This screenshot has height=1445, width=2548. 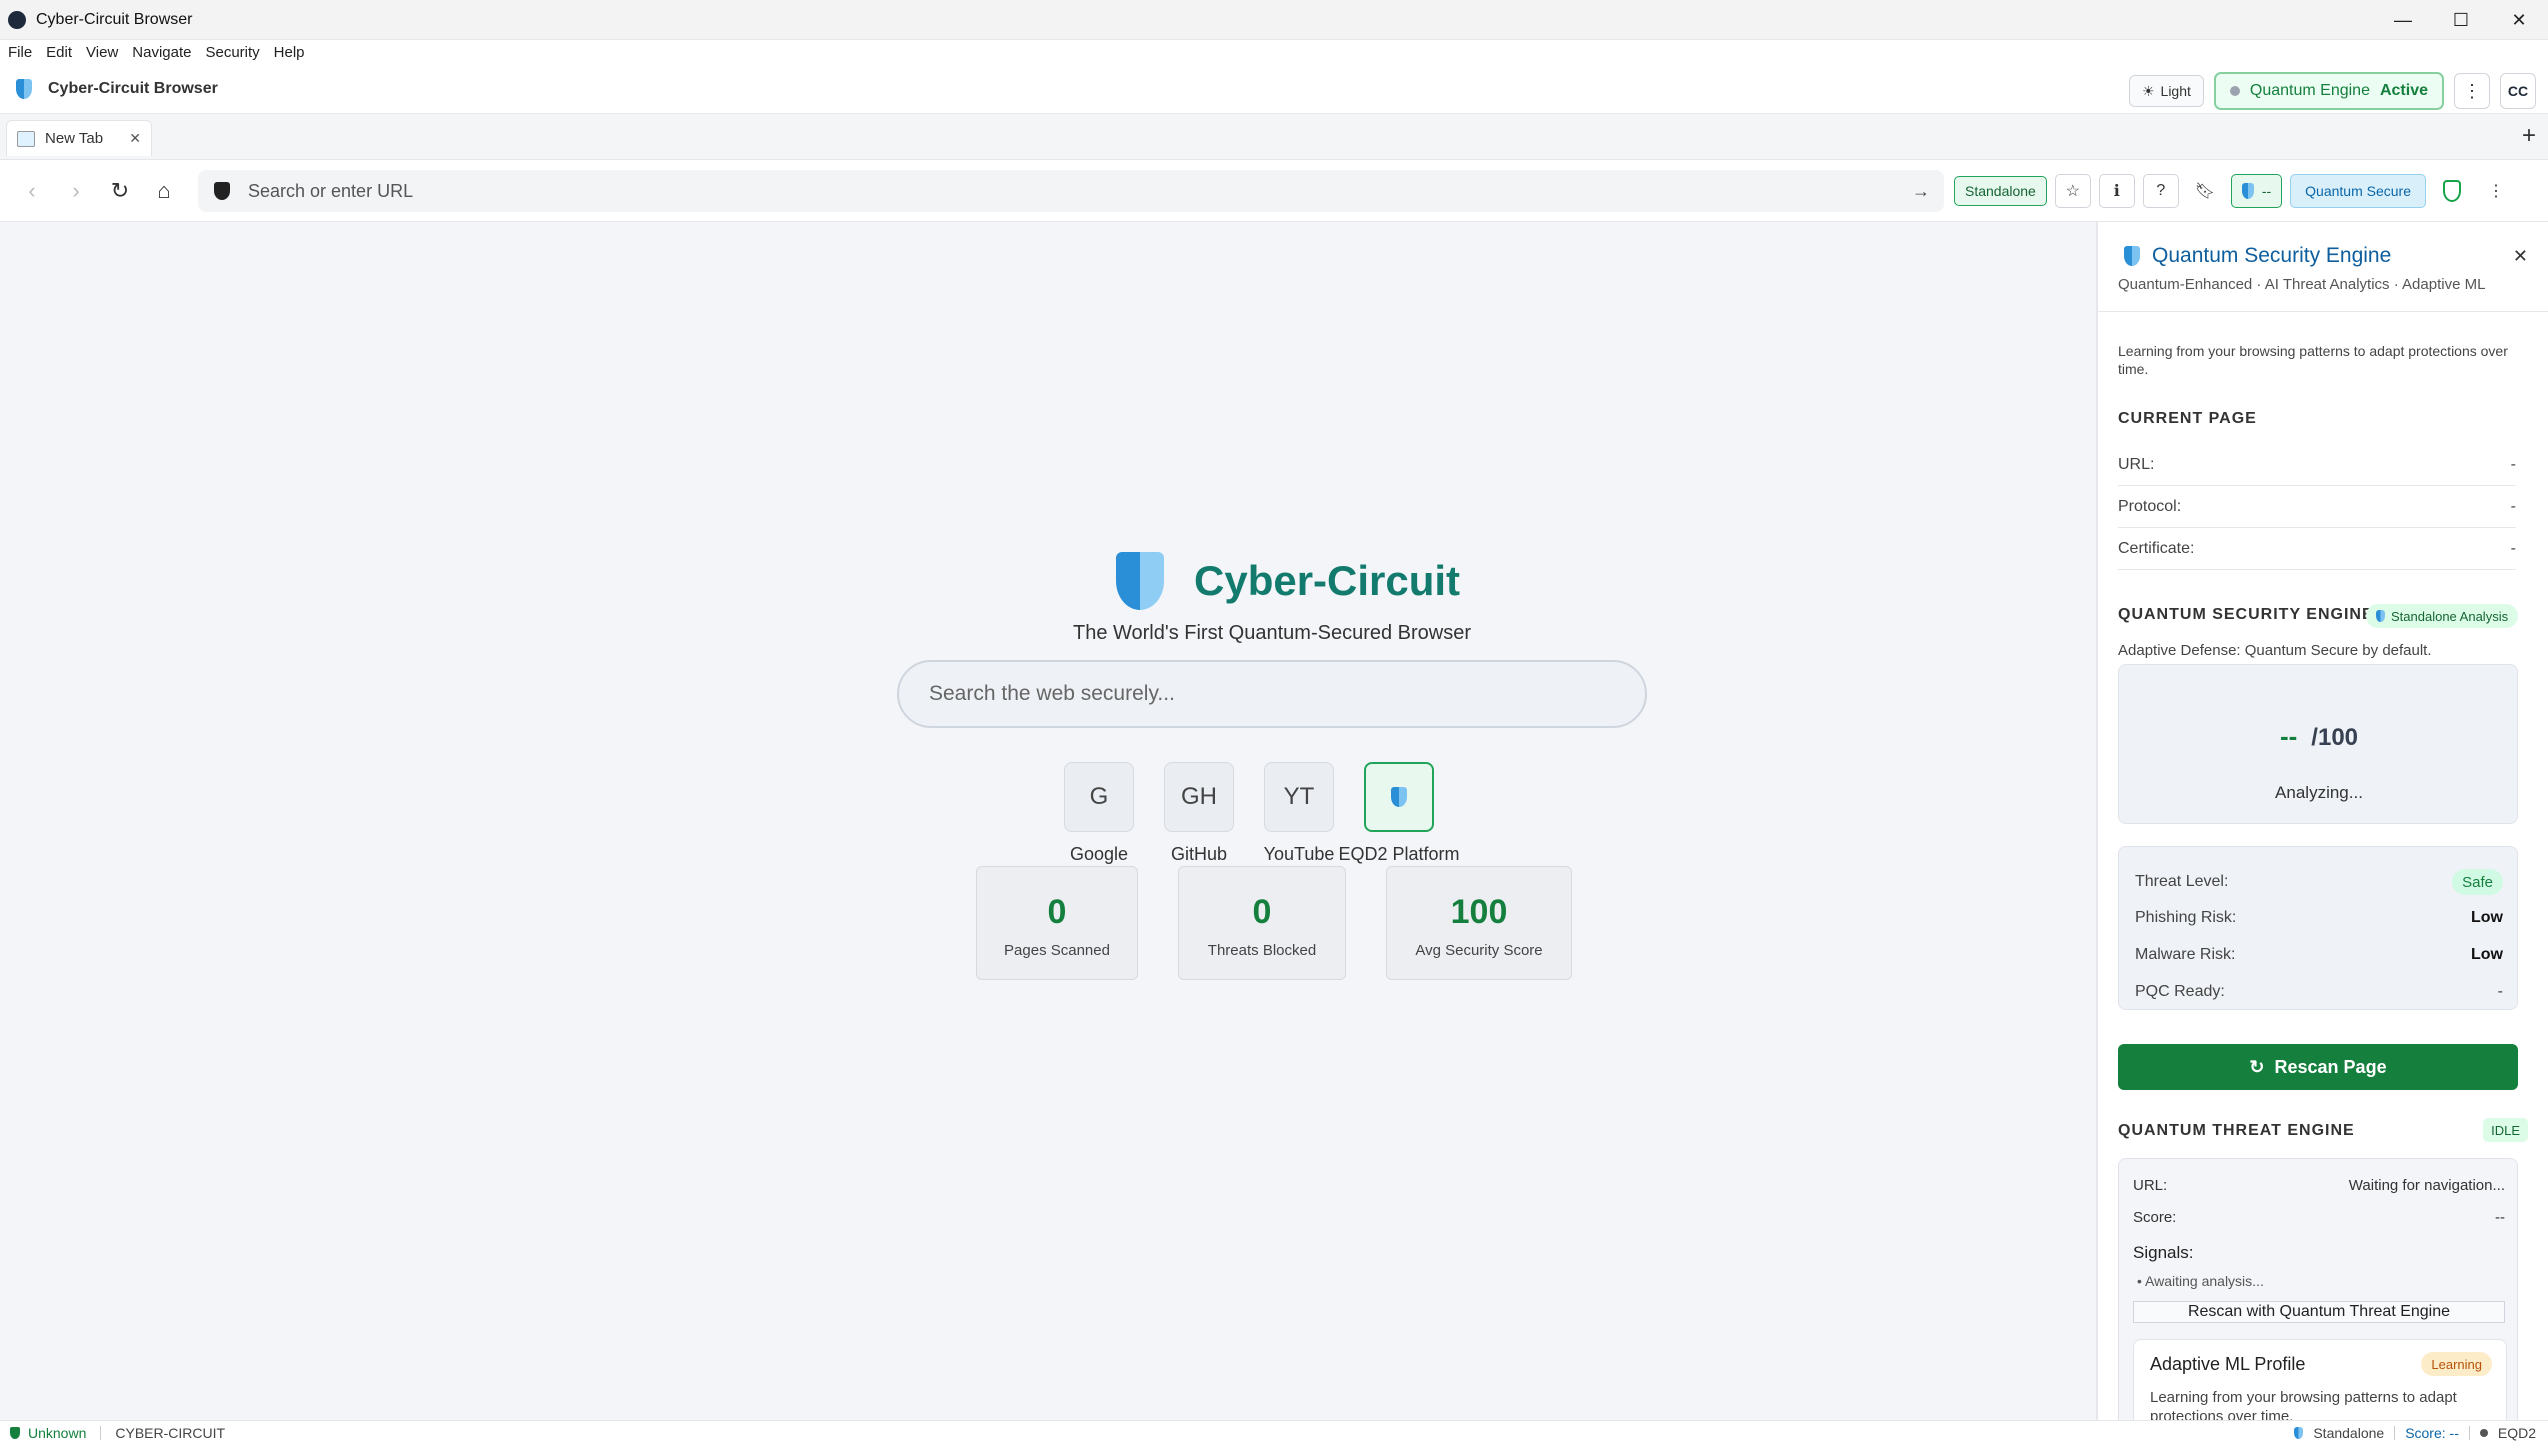 What do you see at coordinates (2513, 548) in the screenshot?
I see `row-value: -` at bounding box center [2513, 548].